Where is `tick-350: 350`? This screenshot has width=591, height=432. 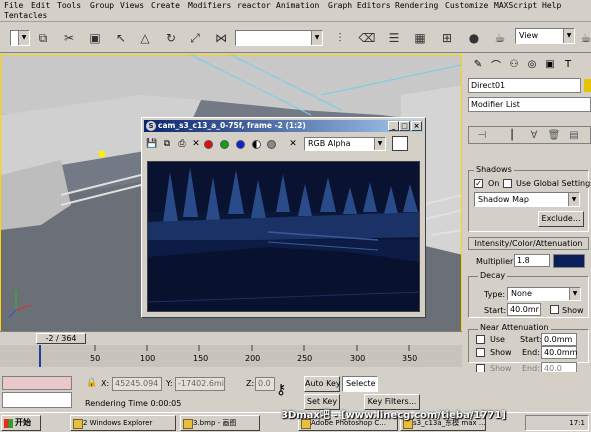 tick-350: 350 is located at coordinates (410, 358).